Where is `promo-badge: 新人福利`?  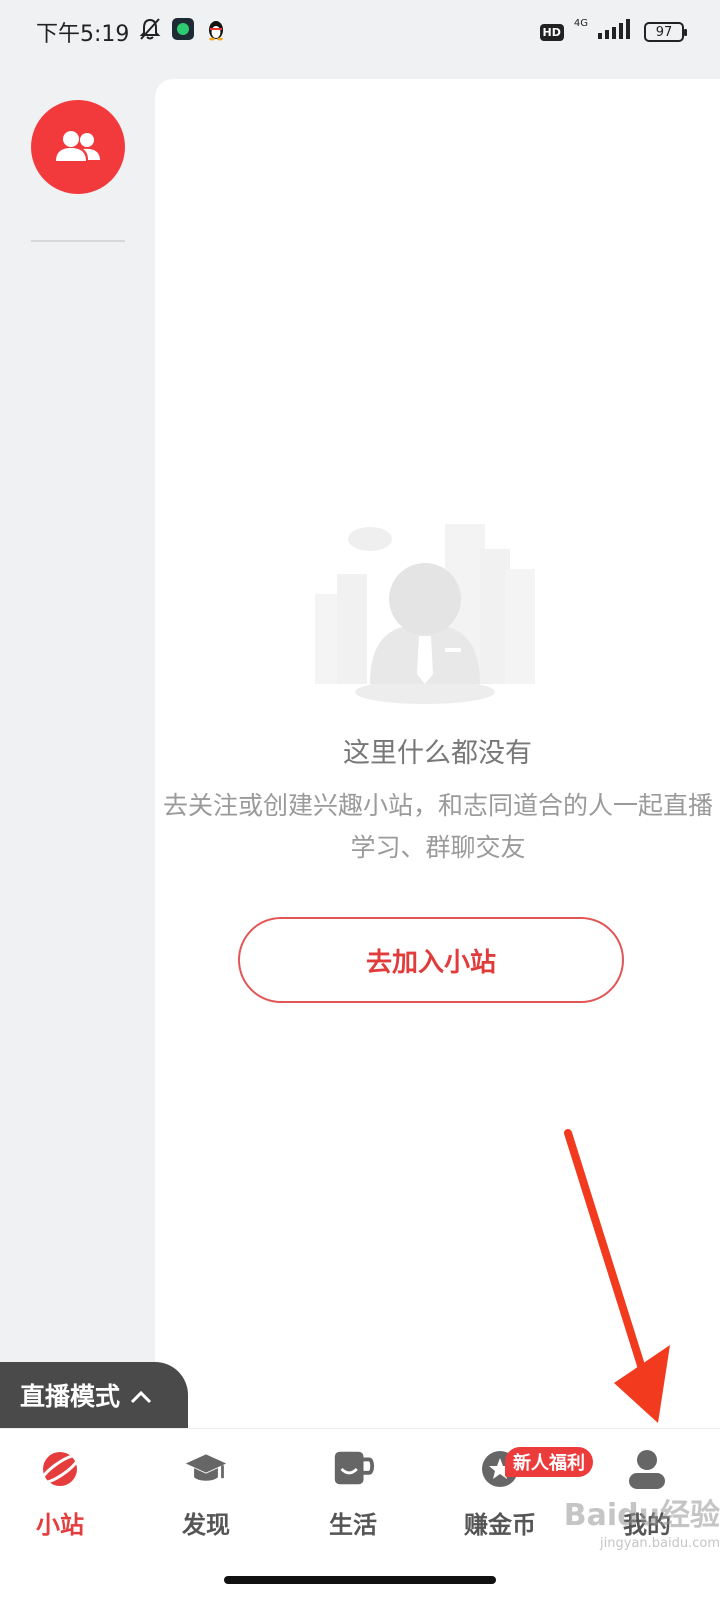 promo-badge: 新人福利 is located at coordinates (549, 1462).